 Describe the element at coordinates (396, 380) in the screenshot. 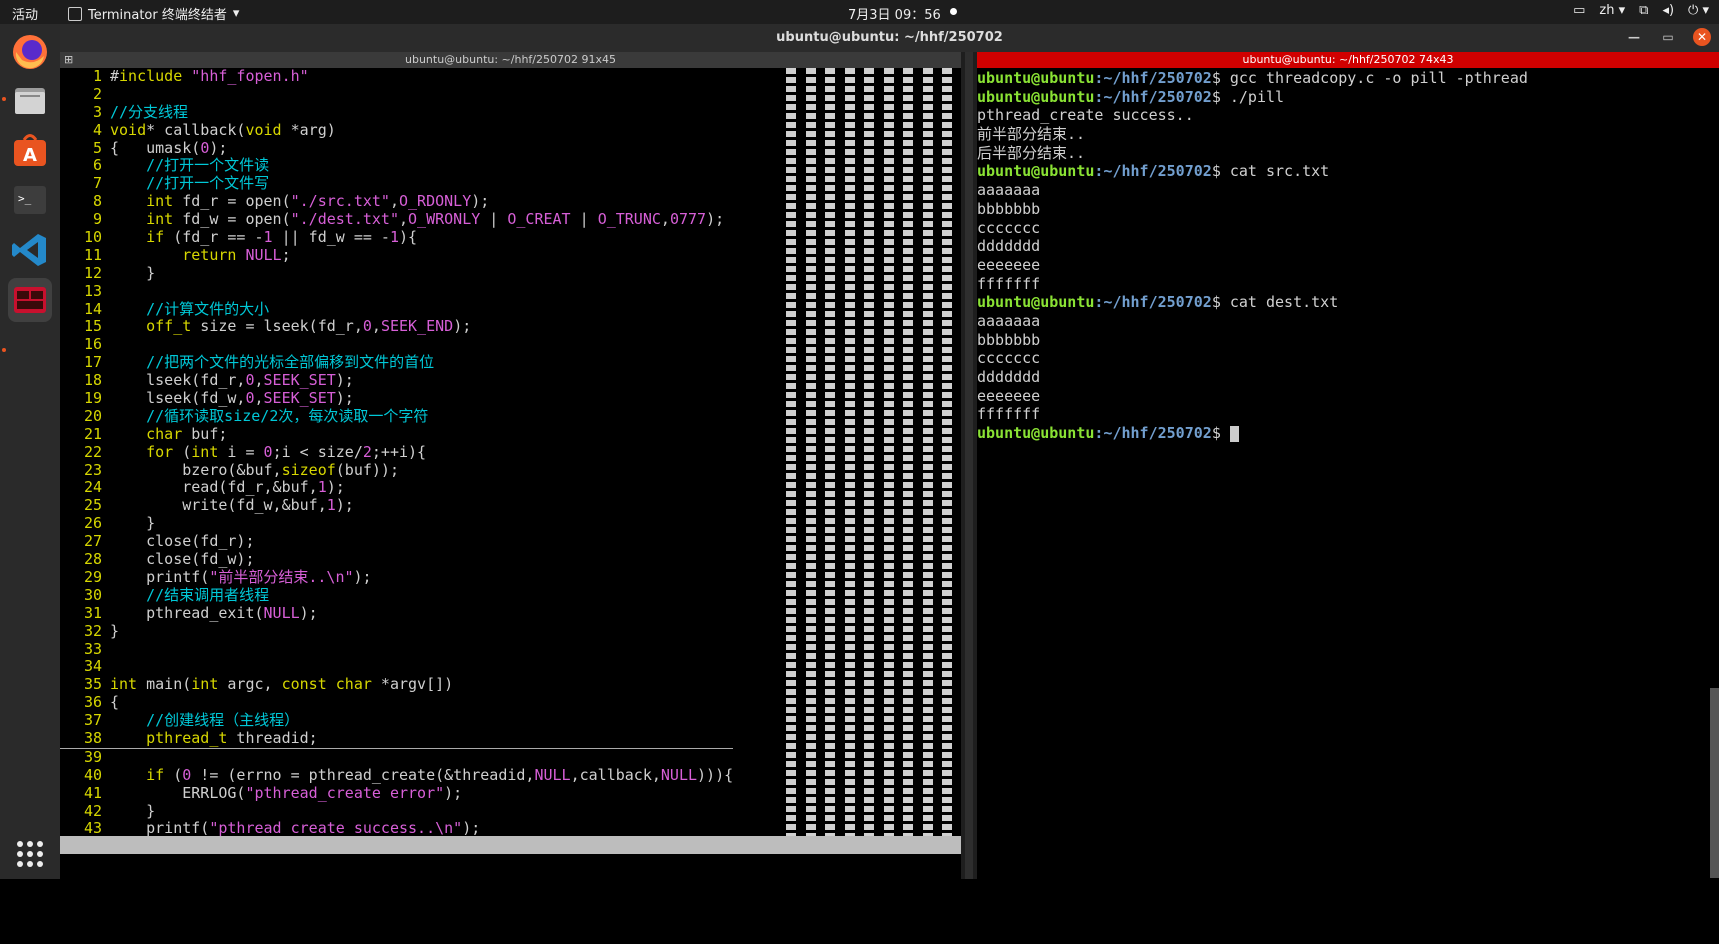

I see `code-line: 18 lseek(fd_r,0,SEEK_SET);` at that location.